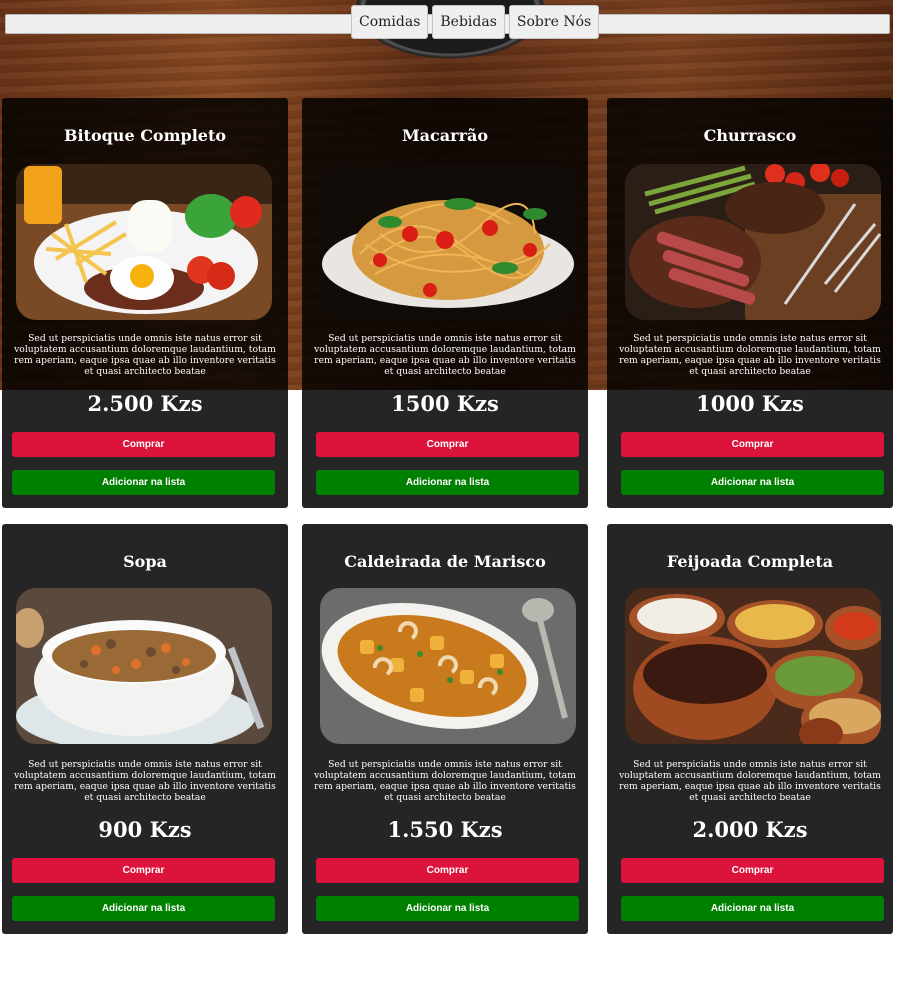  Describe the element at coordinates (145, 135) in the screenshot. I see `product-title: Bitoque Completo` at that location.